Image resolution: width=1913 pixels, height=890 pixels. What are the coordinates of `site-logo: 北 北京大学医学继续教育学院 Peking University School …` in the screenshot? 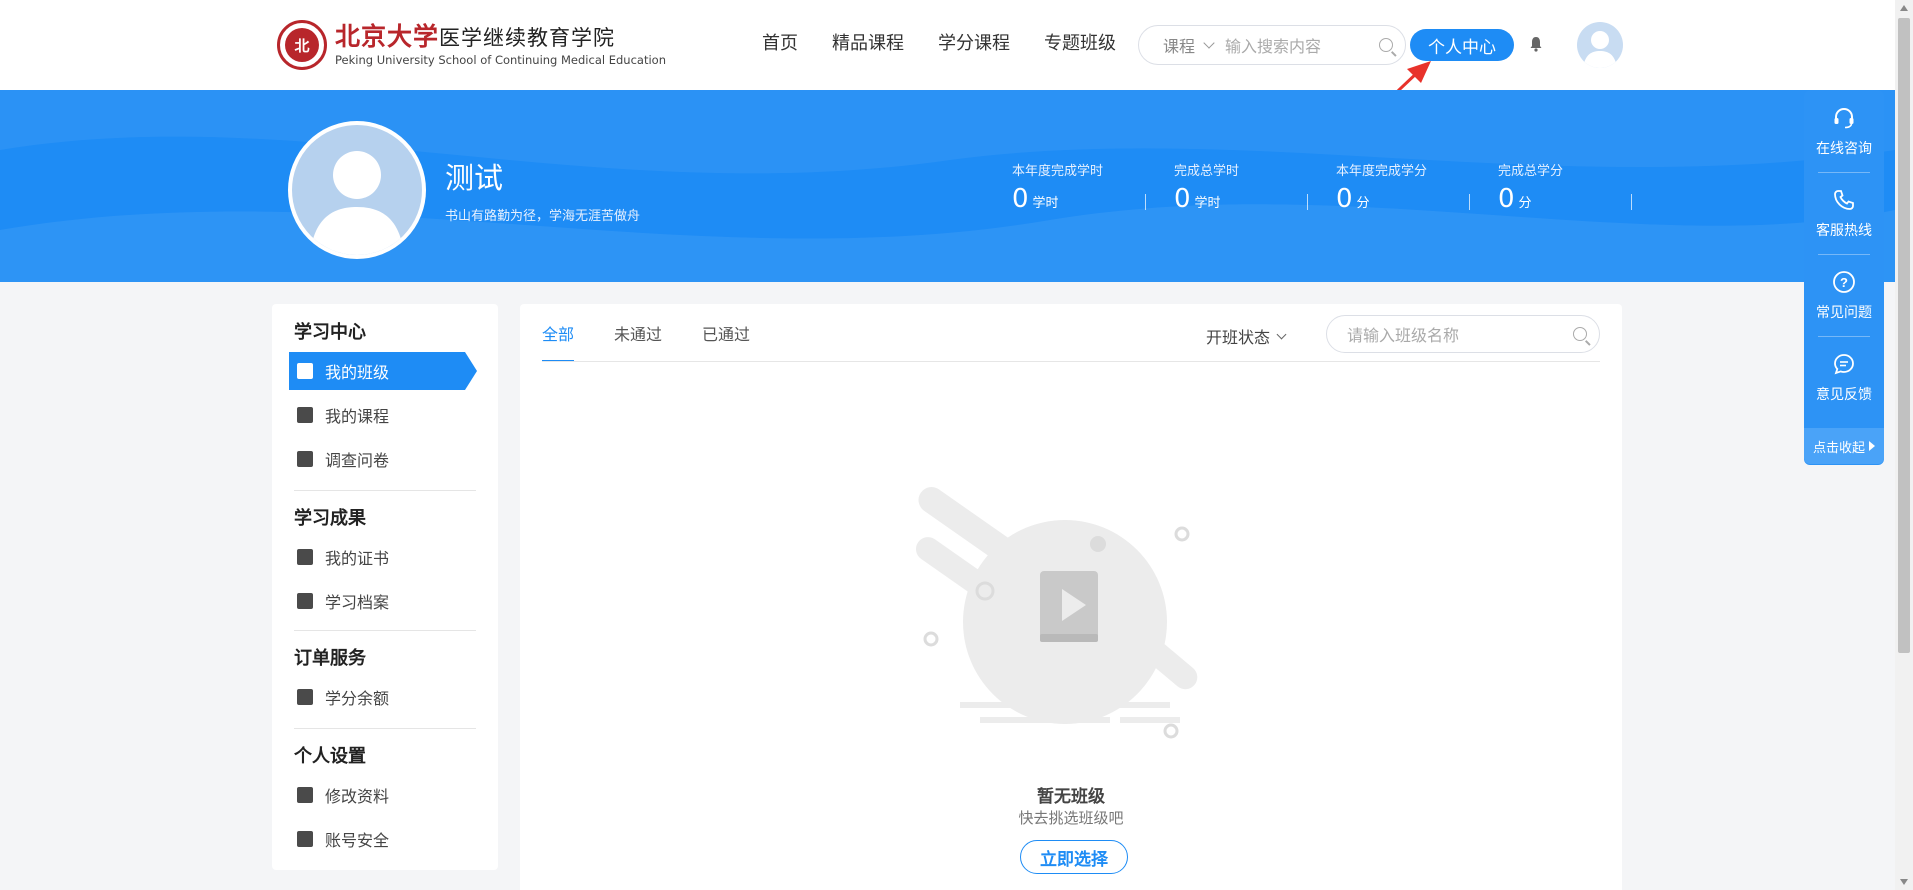 It's located at (471, 45).